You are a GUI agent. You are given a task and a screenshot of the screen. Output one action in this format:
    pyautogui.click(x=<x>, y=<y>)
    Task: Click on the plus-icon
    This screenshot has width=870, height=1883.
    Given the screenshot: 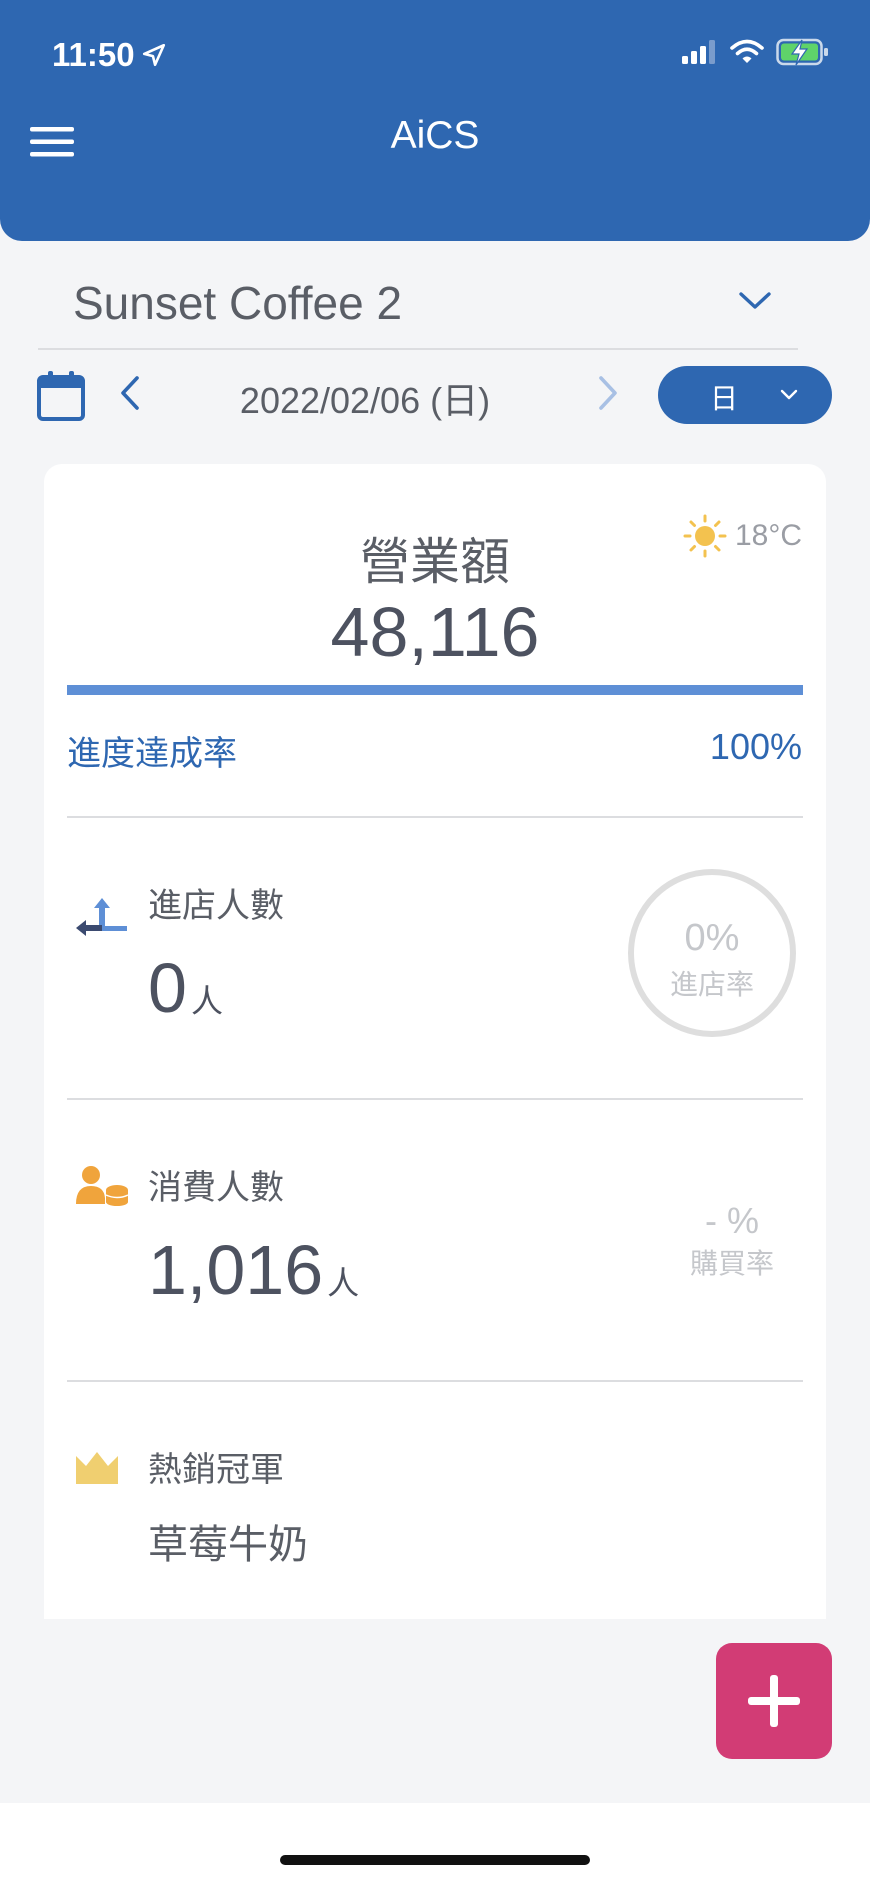 What is the action you would take?
    pyautogui.click(x=774, y=1701)
    